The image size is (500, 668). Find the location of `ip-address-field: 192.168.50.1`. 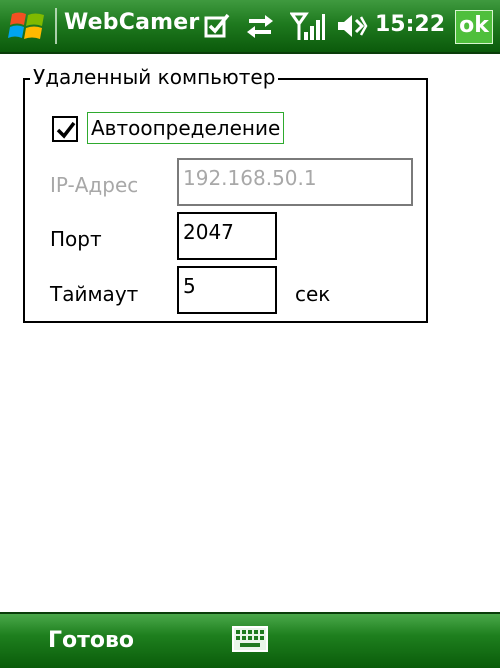

ip-address-field: 192.168.50.1 is located at coordinates (295, 182).